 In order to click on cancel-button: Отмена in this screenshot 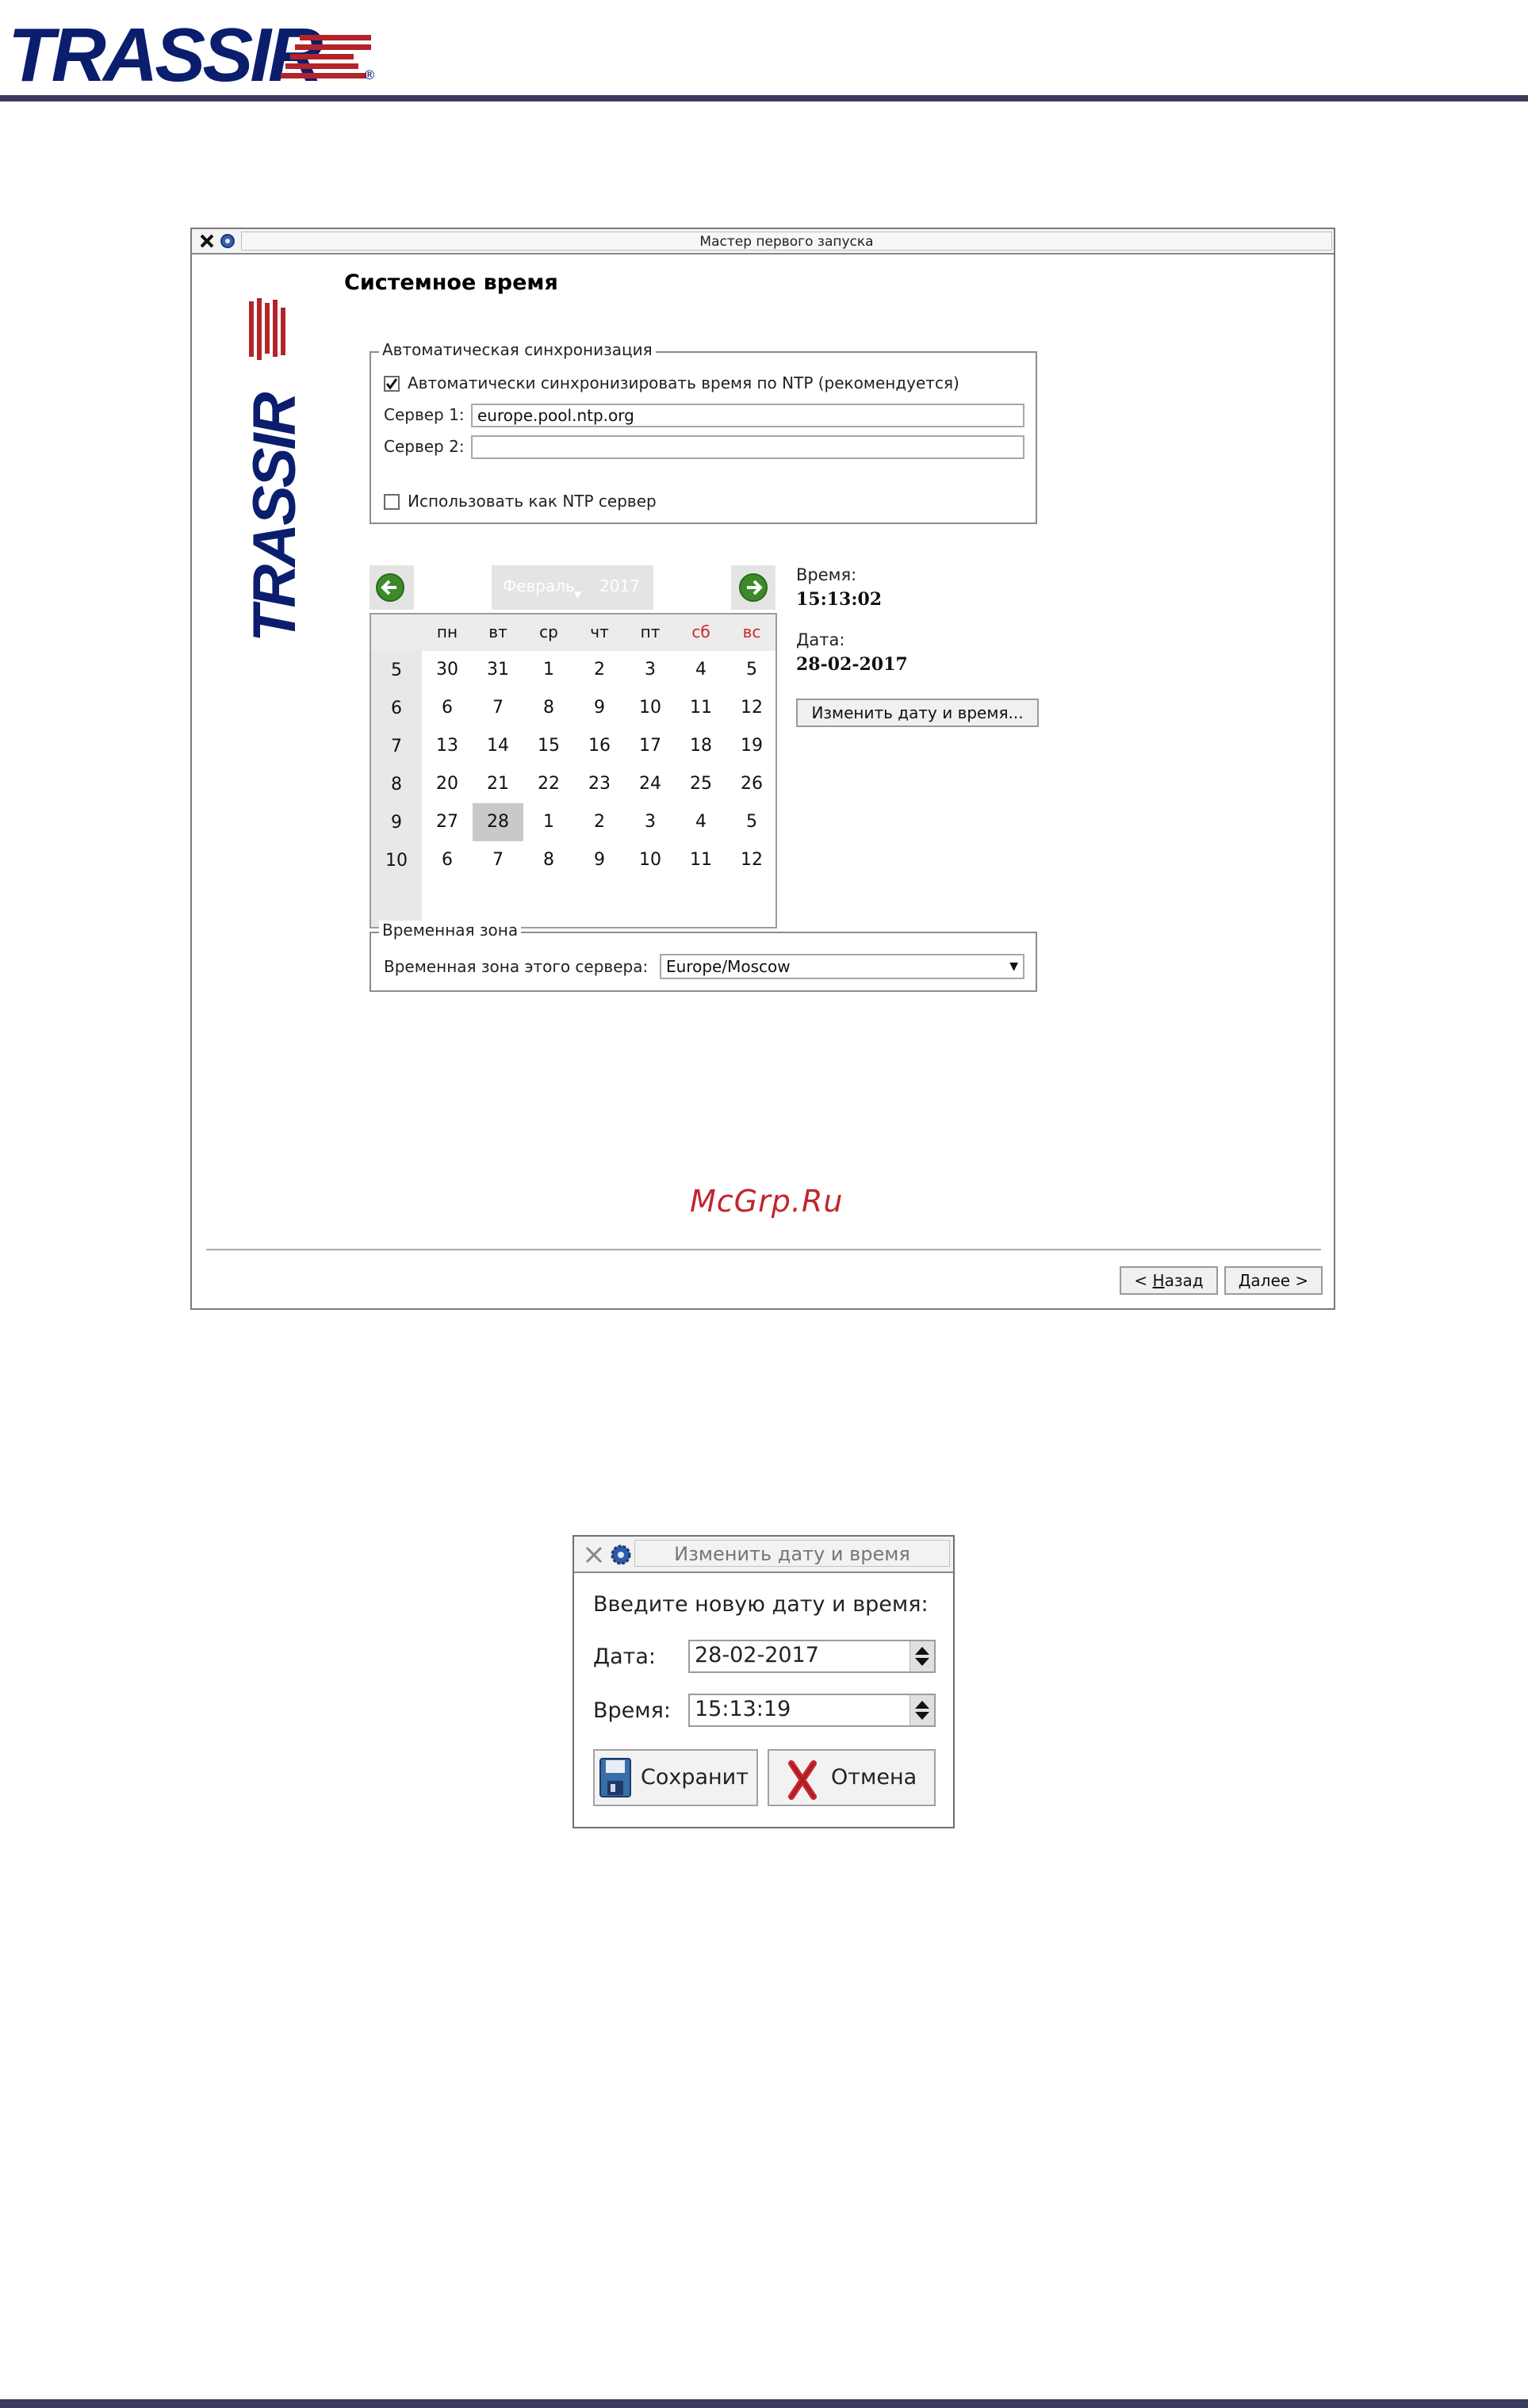, I will do `click(852, 1777)`.